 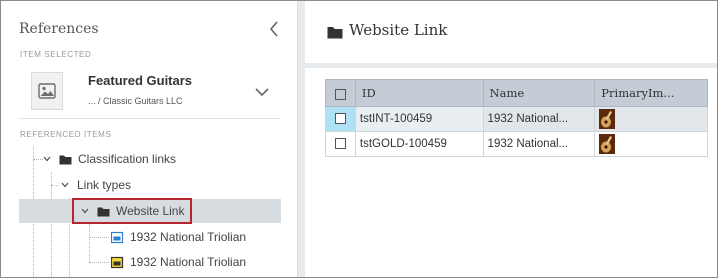 I want to click on header-separator, so click(x=511, y=65).